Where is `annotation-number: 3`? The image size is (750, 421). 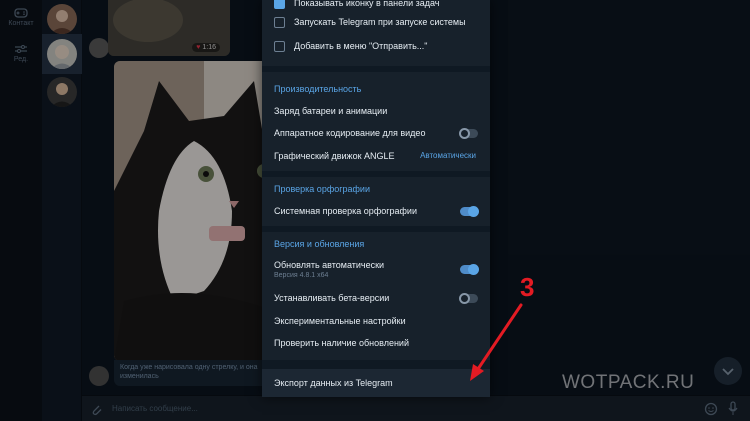
annotation-number: 3 is located at coordinates (527, 287).